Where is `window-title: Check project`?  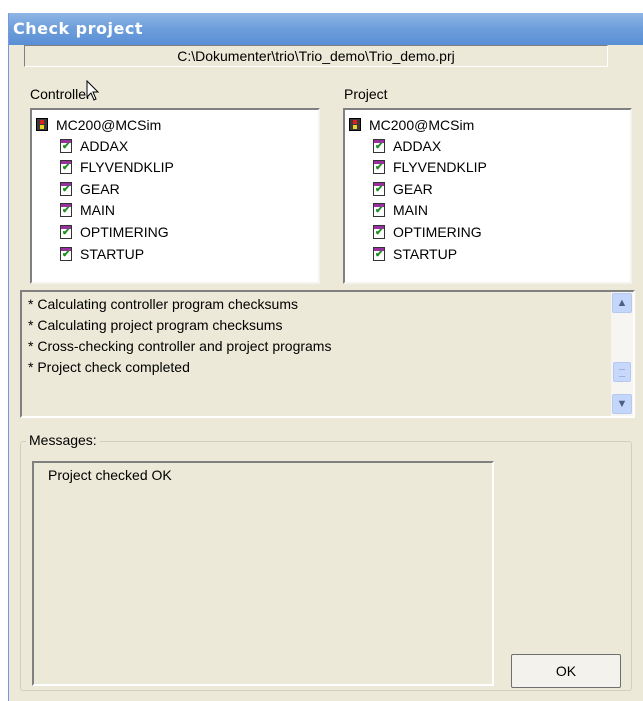
window-title: Check project is located at coordinates (78, 28).